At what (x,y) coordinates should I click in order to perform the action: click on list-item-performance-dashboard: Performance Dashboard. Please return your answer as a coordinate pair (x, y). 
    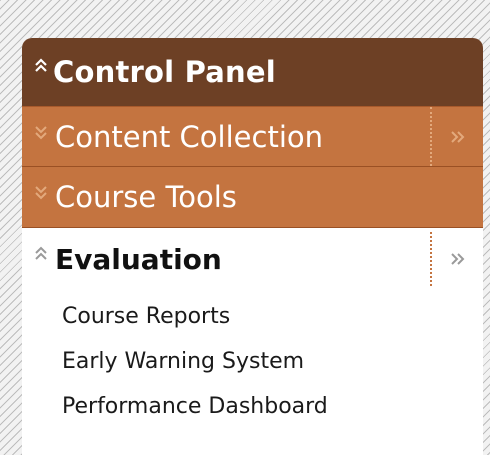
    Looking at the image, I should click on (272, 406).